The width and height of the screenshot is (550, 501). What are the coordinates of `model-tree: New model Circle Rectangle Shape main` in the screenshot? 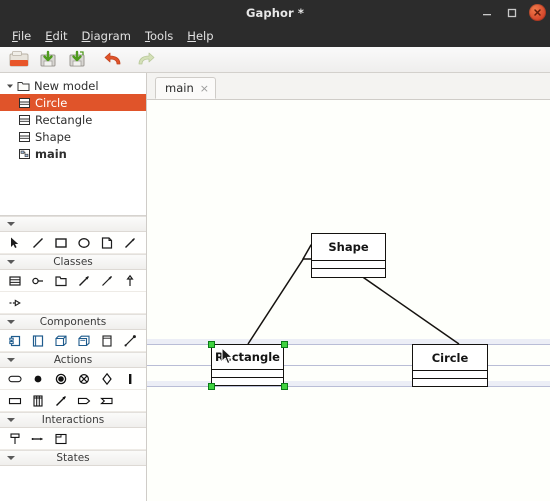 It's located at (73, 144).